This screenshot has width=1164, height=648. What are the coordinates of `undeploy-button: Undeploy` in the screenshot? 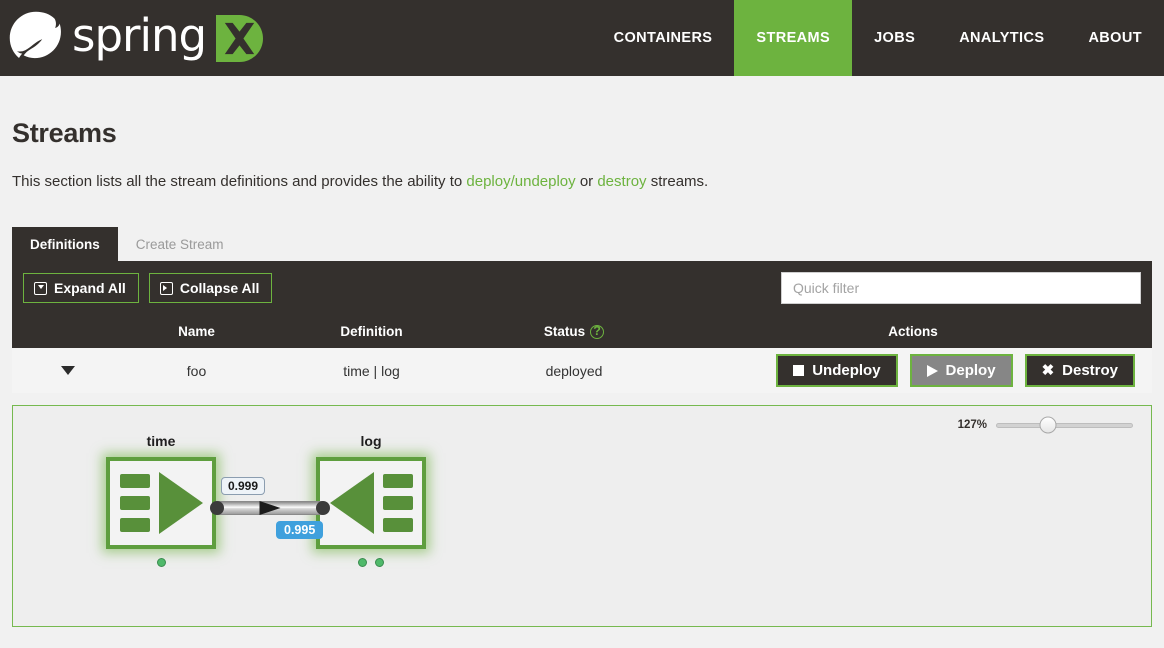 It's located at (837, 370).